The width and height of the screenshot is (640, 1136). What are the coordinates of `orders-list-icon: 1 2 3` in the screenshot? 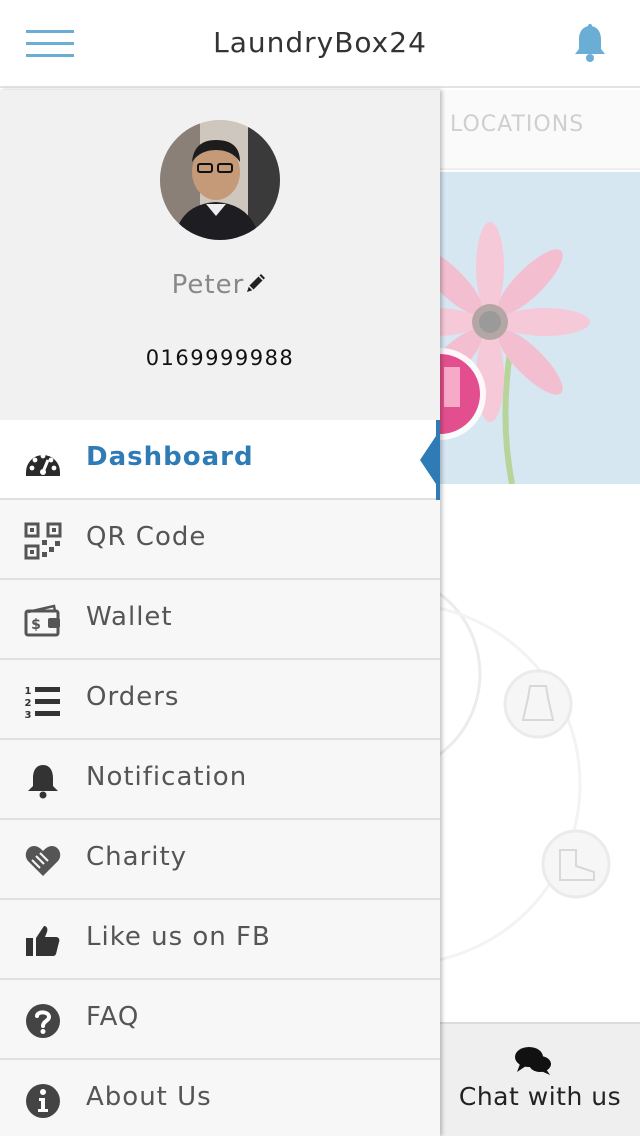 It's located at (42, 703).